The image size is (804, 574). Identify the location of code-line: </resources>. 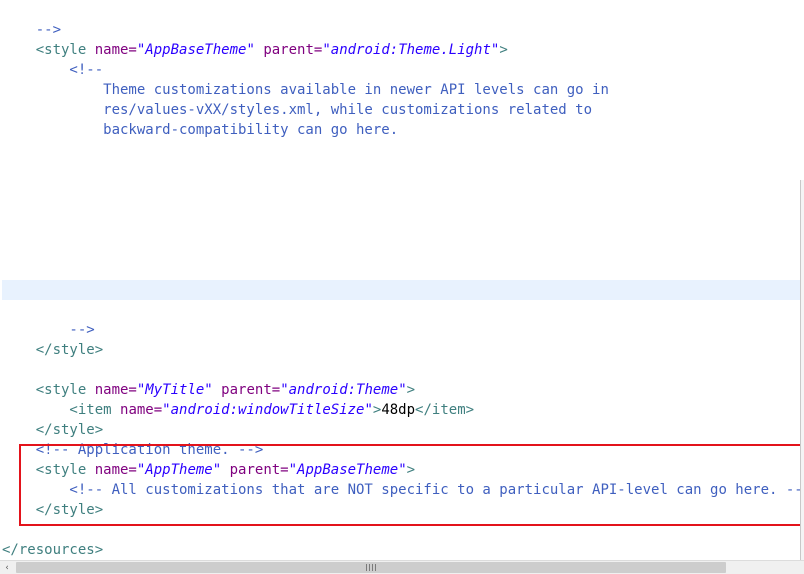
(52, 550).